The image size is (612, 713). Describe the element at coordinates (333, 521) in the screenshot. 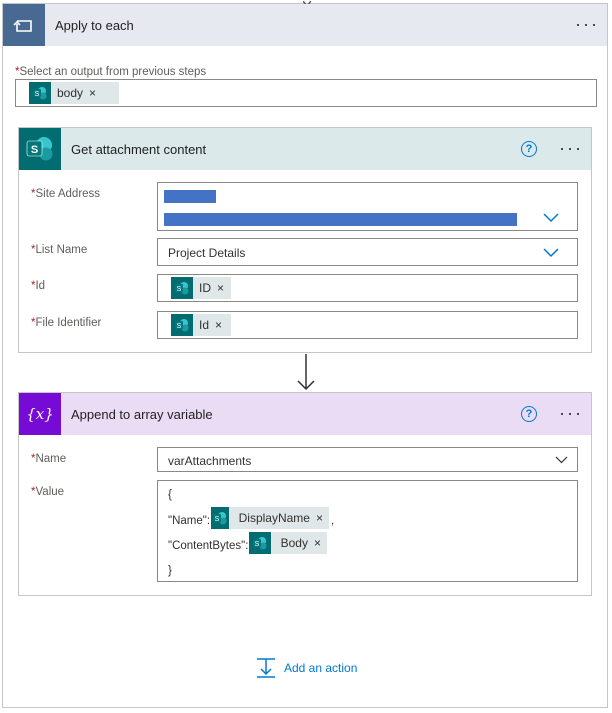

I see `value-comma: ,` at that location.